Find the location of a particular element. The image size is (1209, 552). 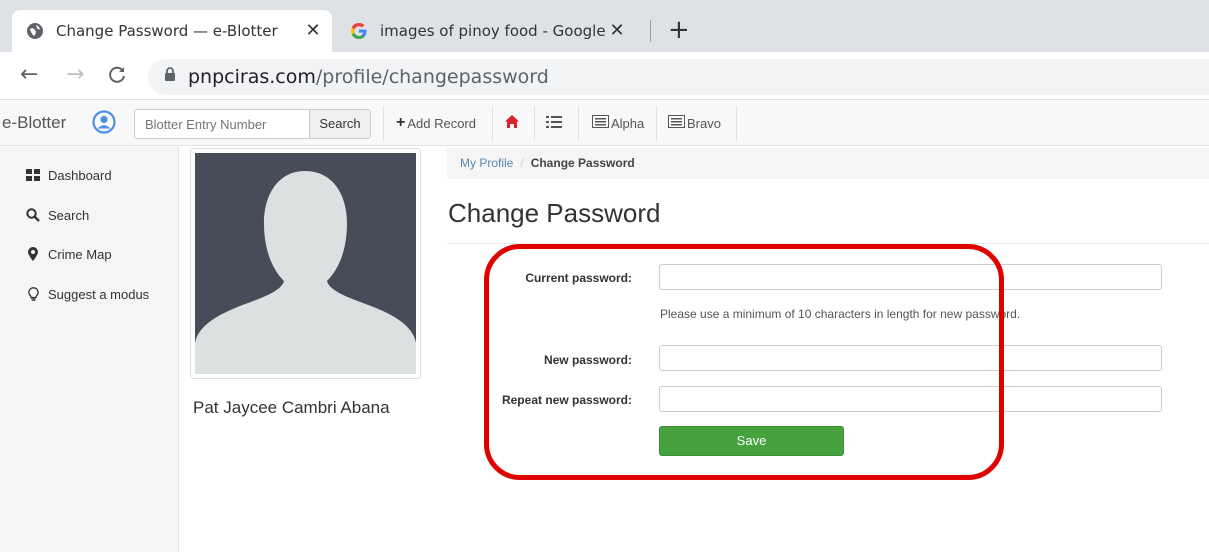

sidebar-item-dashboard: Dashboard is located at coordinates (69, 175).